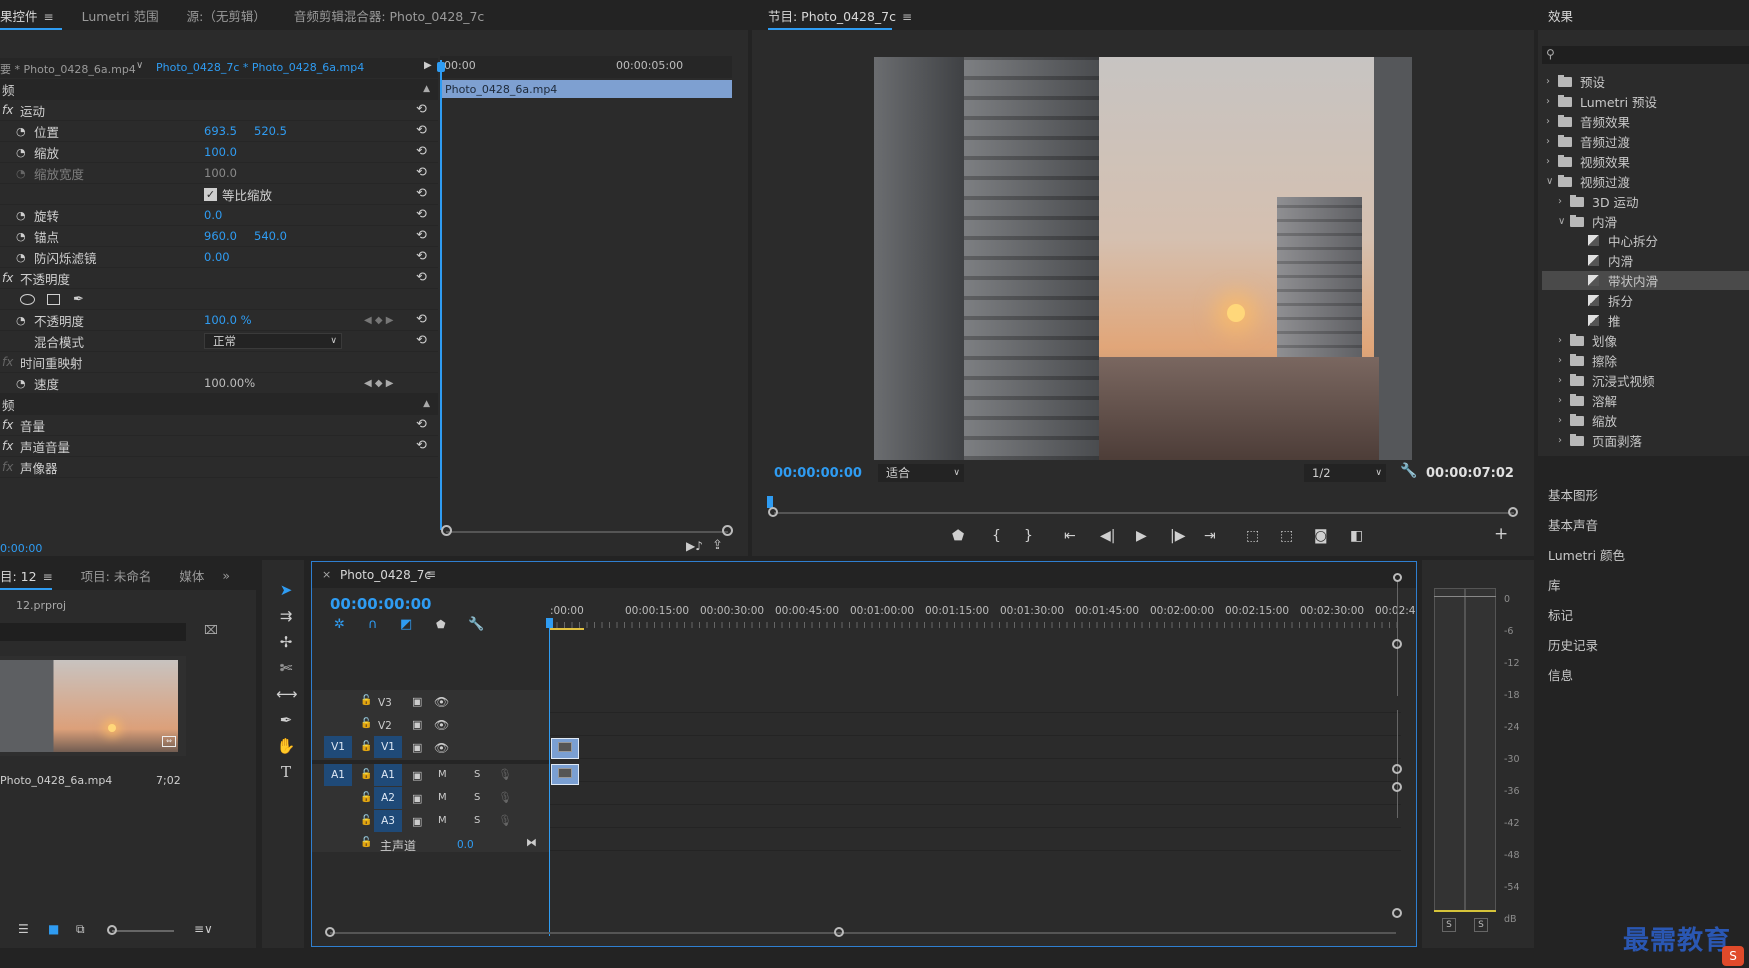 The width and height of the screenshot is (1749, 968). Describe the element at coordinates (505, 820) in the screenshot. I see `microphone-icon: 🎙` at that location.